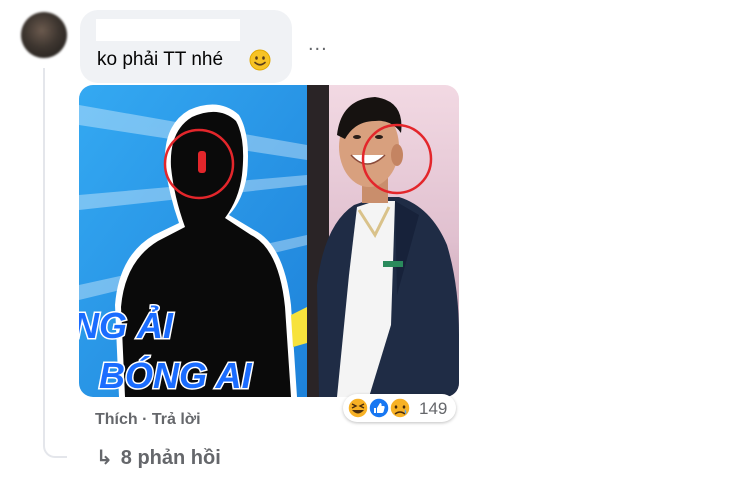 This screenshot has width=738, height=477. I want to click on view-replies-link: ↳ 8 phản hồi, so click(158, 457).